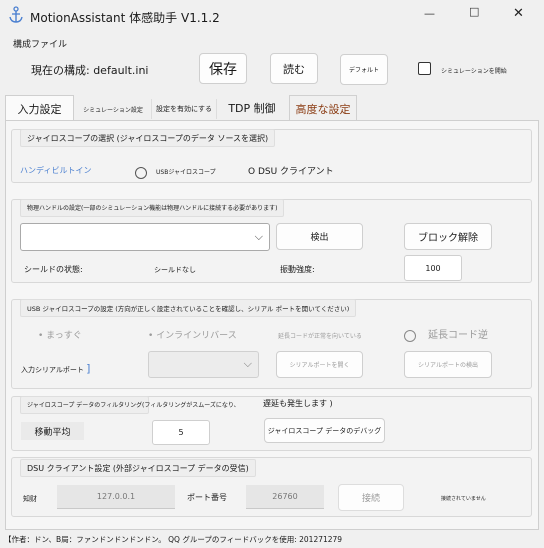  I want to click on serial-port-label: 入力シリアルポート ], so click(56, 368).